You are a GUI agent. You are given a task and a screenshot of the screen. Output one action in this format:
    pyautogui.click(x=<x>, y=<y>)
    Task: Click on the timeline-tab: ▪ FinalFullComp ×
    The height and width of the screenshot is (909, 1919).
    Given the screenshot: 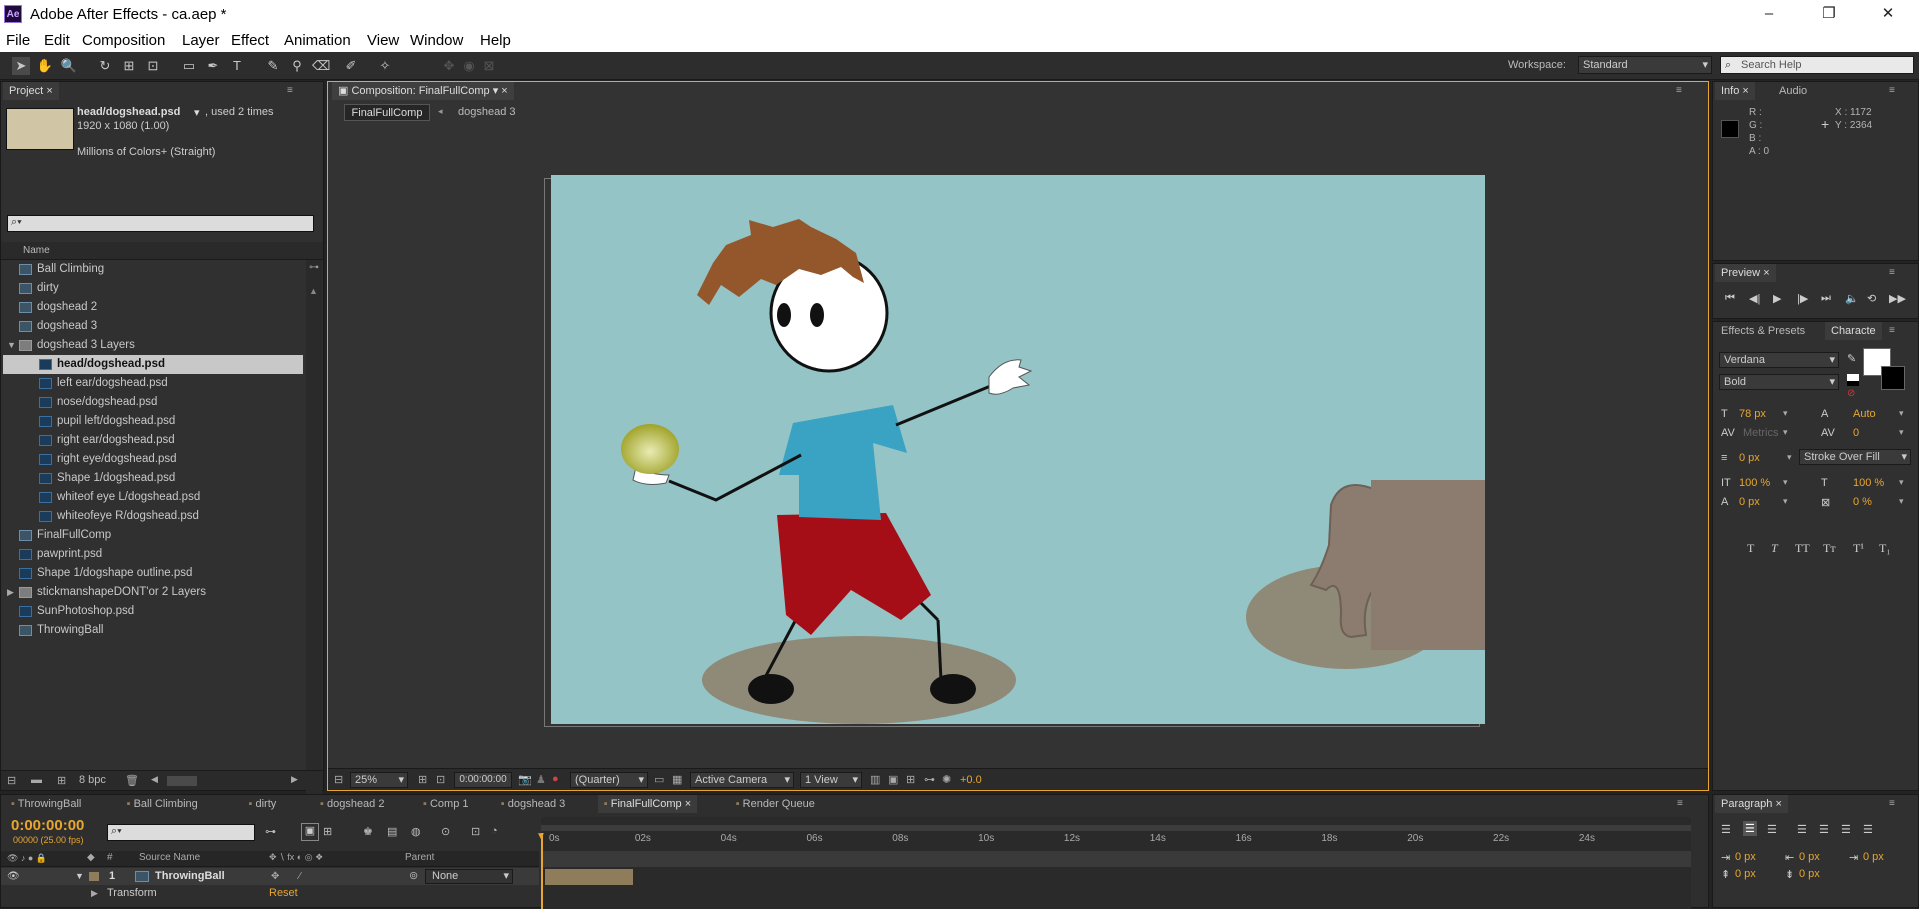 What is the action you would take?
    pyautogui.click(x=647, y=804)
    